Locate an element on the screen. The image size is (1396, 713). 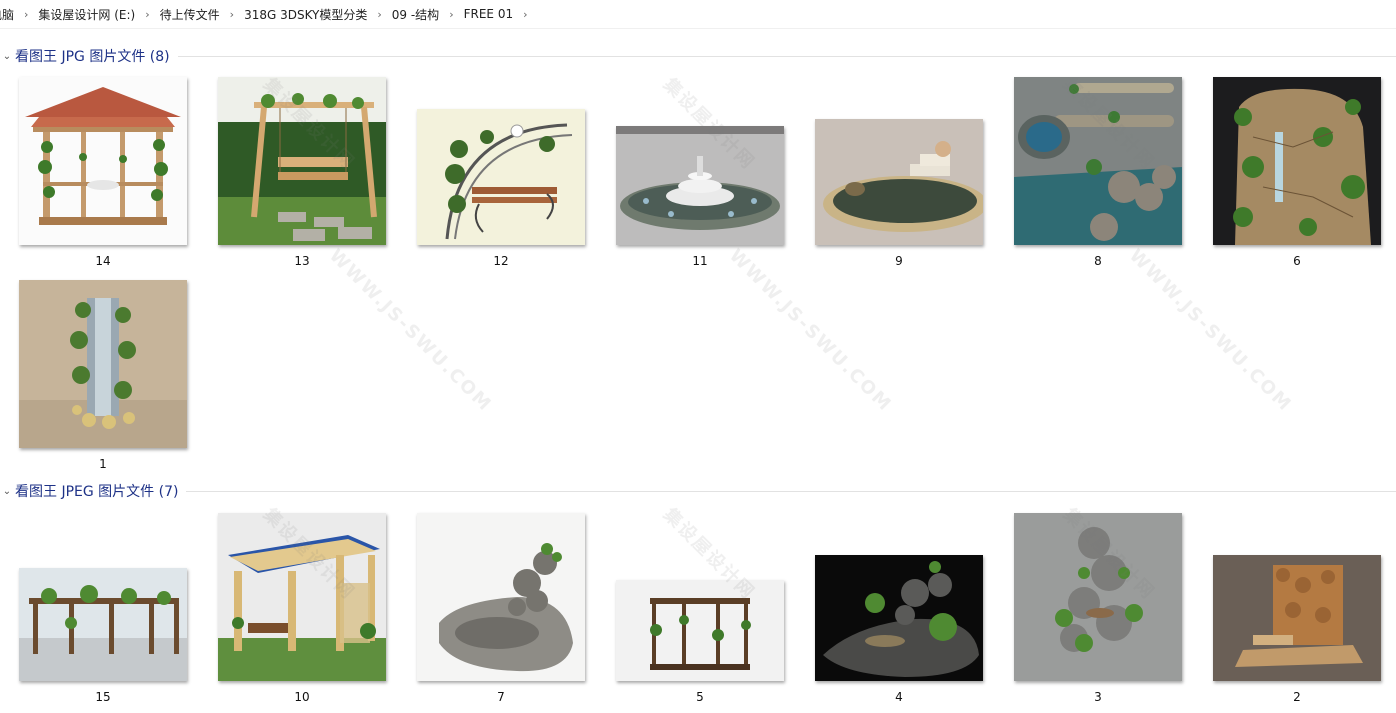
file-name: 15 is located at coordinates (103, 697).